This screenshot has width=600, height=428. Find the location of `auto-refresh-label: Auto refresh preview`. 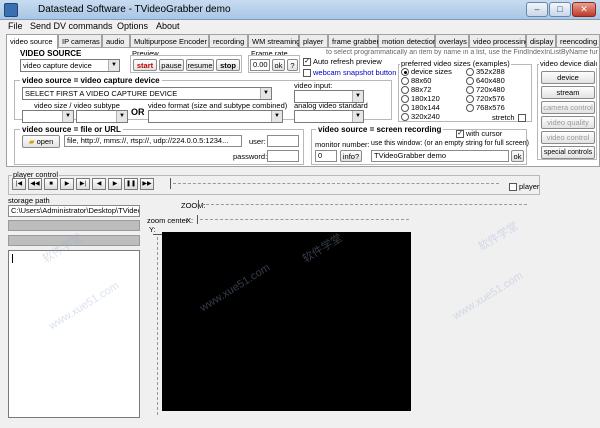

auto-refresh-label: Auto refresh preview is located at coordinates (347, 61).